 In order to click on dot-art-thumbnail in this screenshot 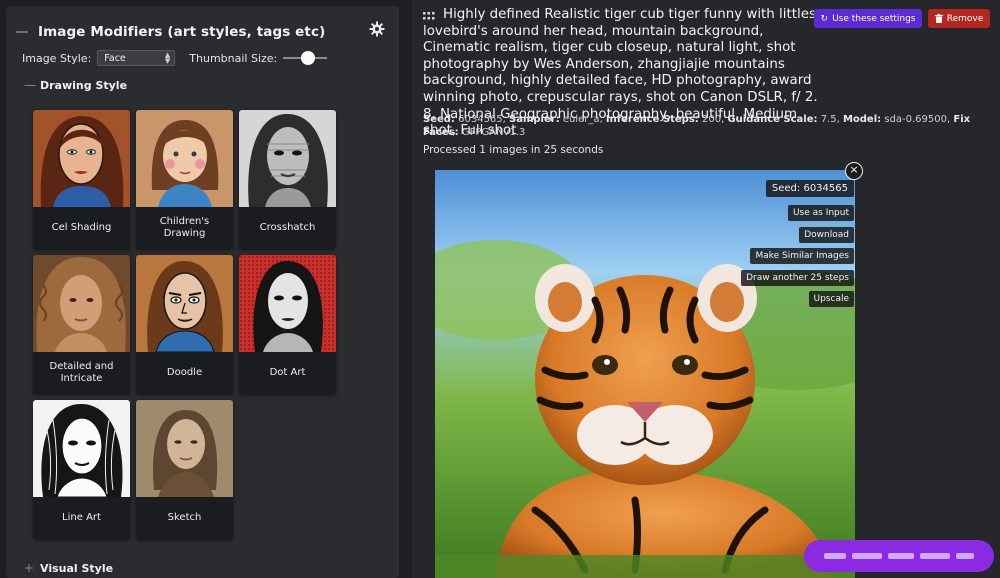, I will do `click(287, 303)`.